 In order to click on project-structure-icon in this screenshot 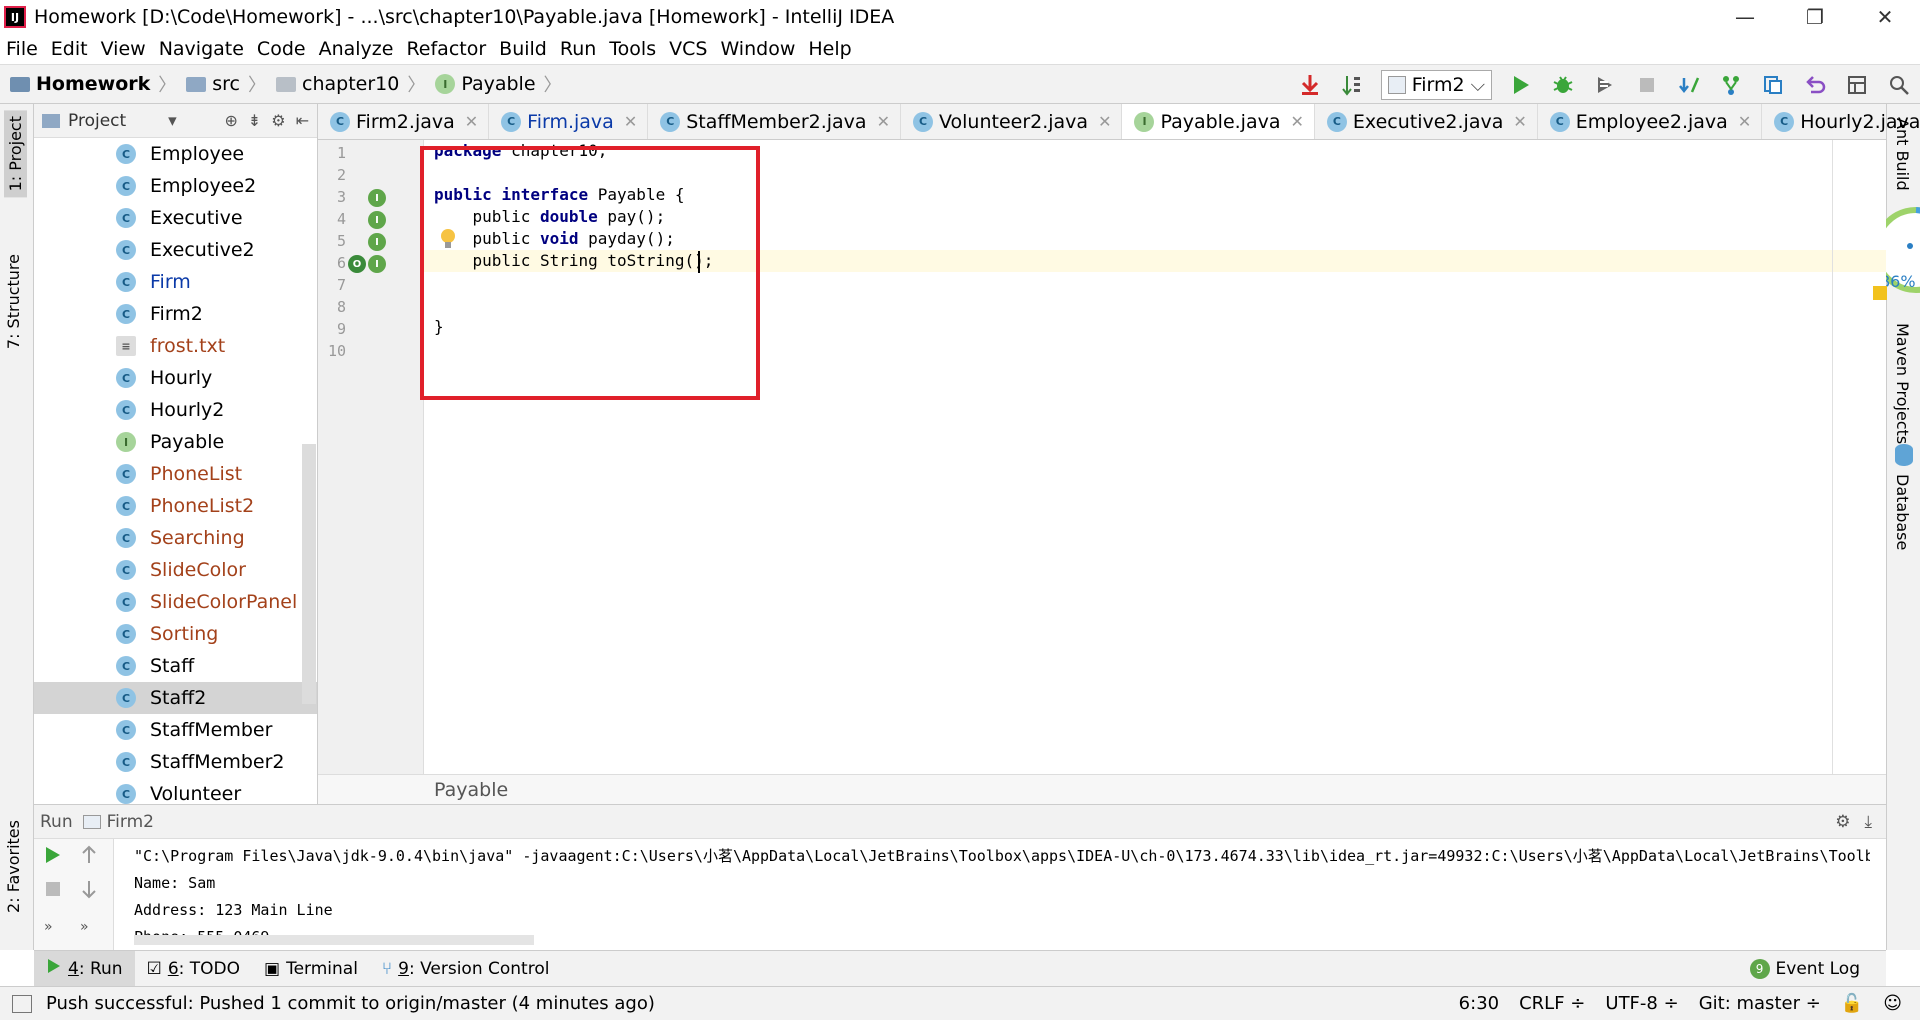, I will do `click(1857, 85)`.